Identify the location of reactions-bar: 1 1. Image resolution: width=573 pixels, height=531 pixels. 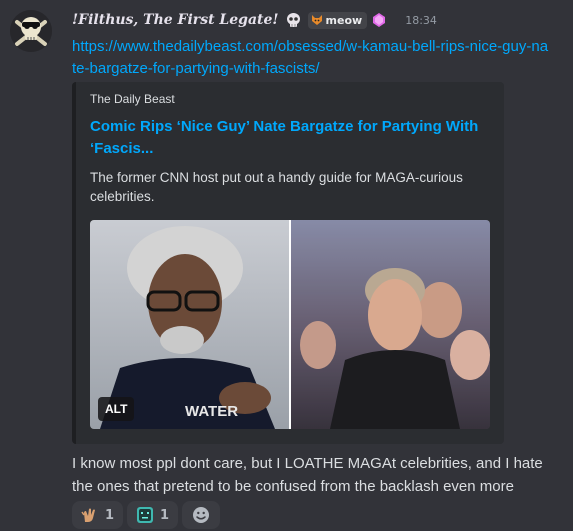
(146, 515).